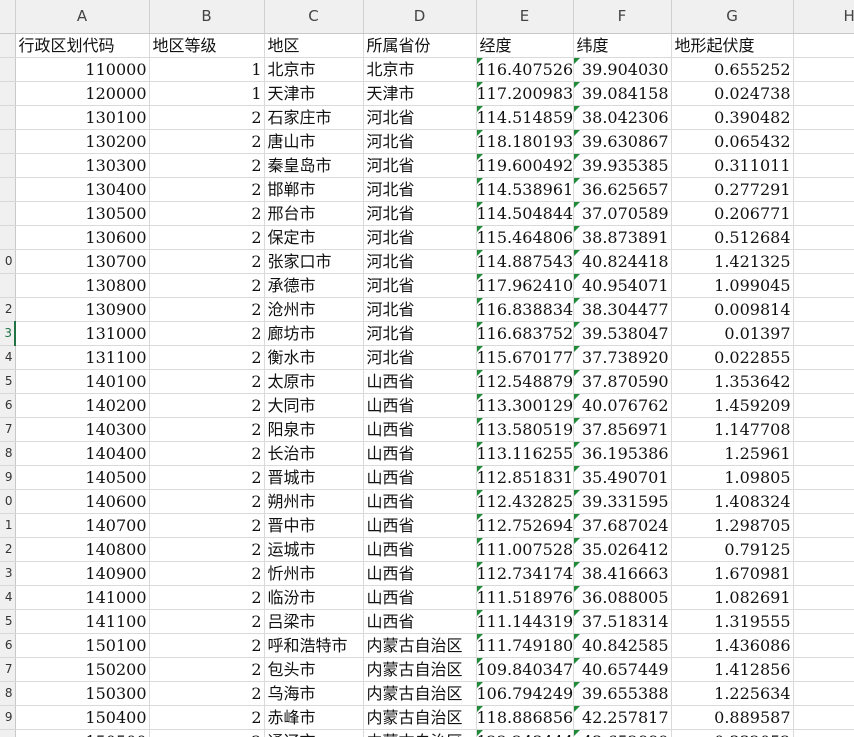  What do you see at coordinates (823, 17) in the screenshot?
I see `column-header-h: H` at bounding box center [823, 17].